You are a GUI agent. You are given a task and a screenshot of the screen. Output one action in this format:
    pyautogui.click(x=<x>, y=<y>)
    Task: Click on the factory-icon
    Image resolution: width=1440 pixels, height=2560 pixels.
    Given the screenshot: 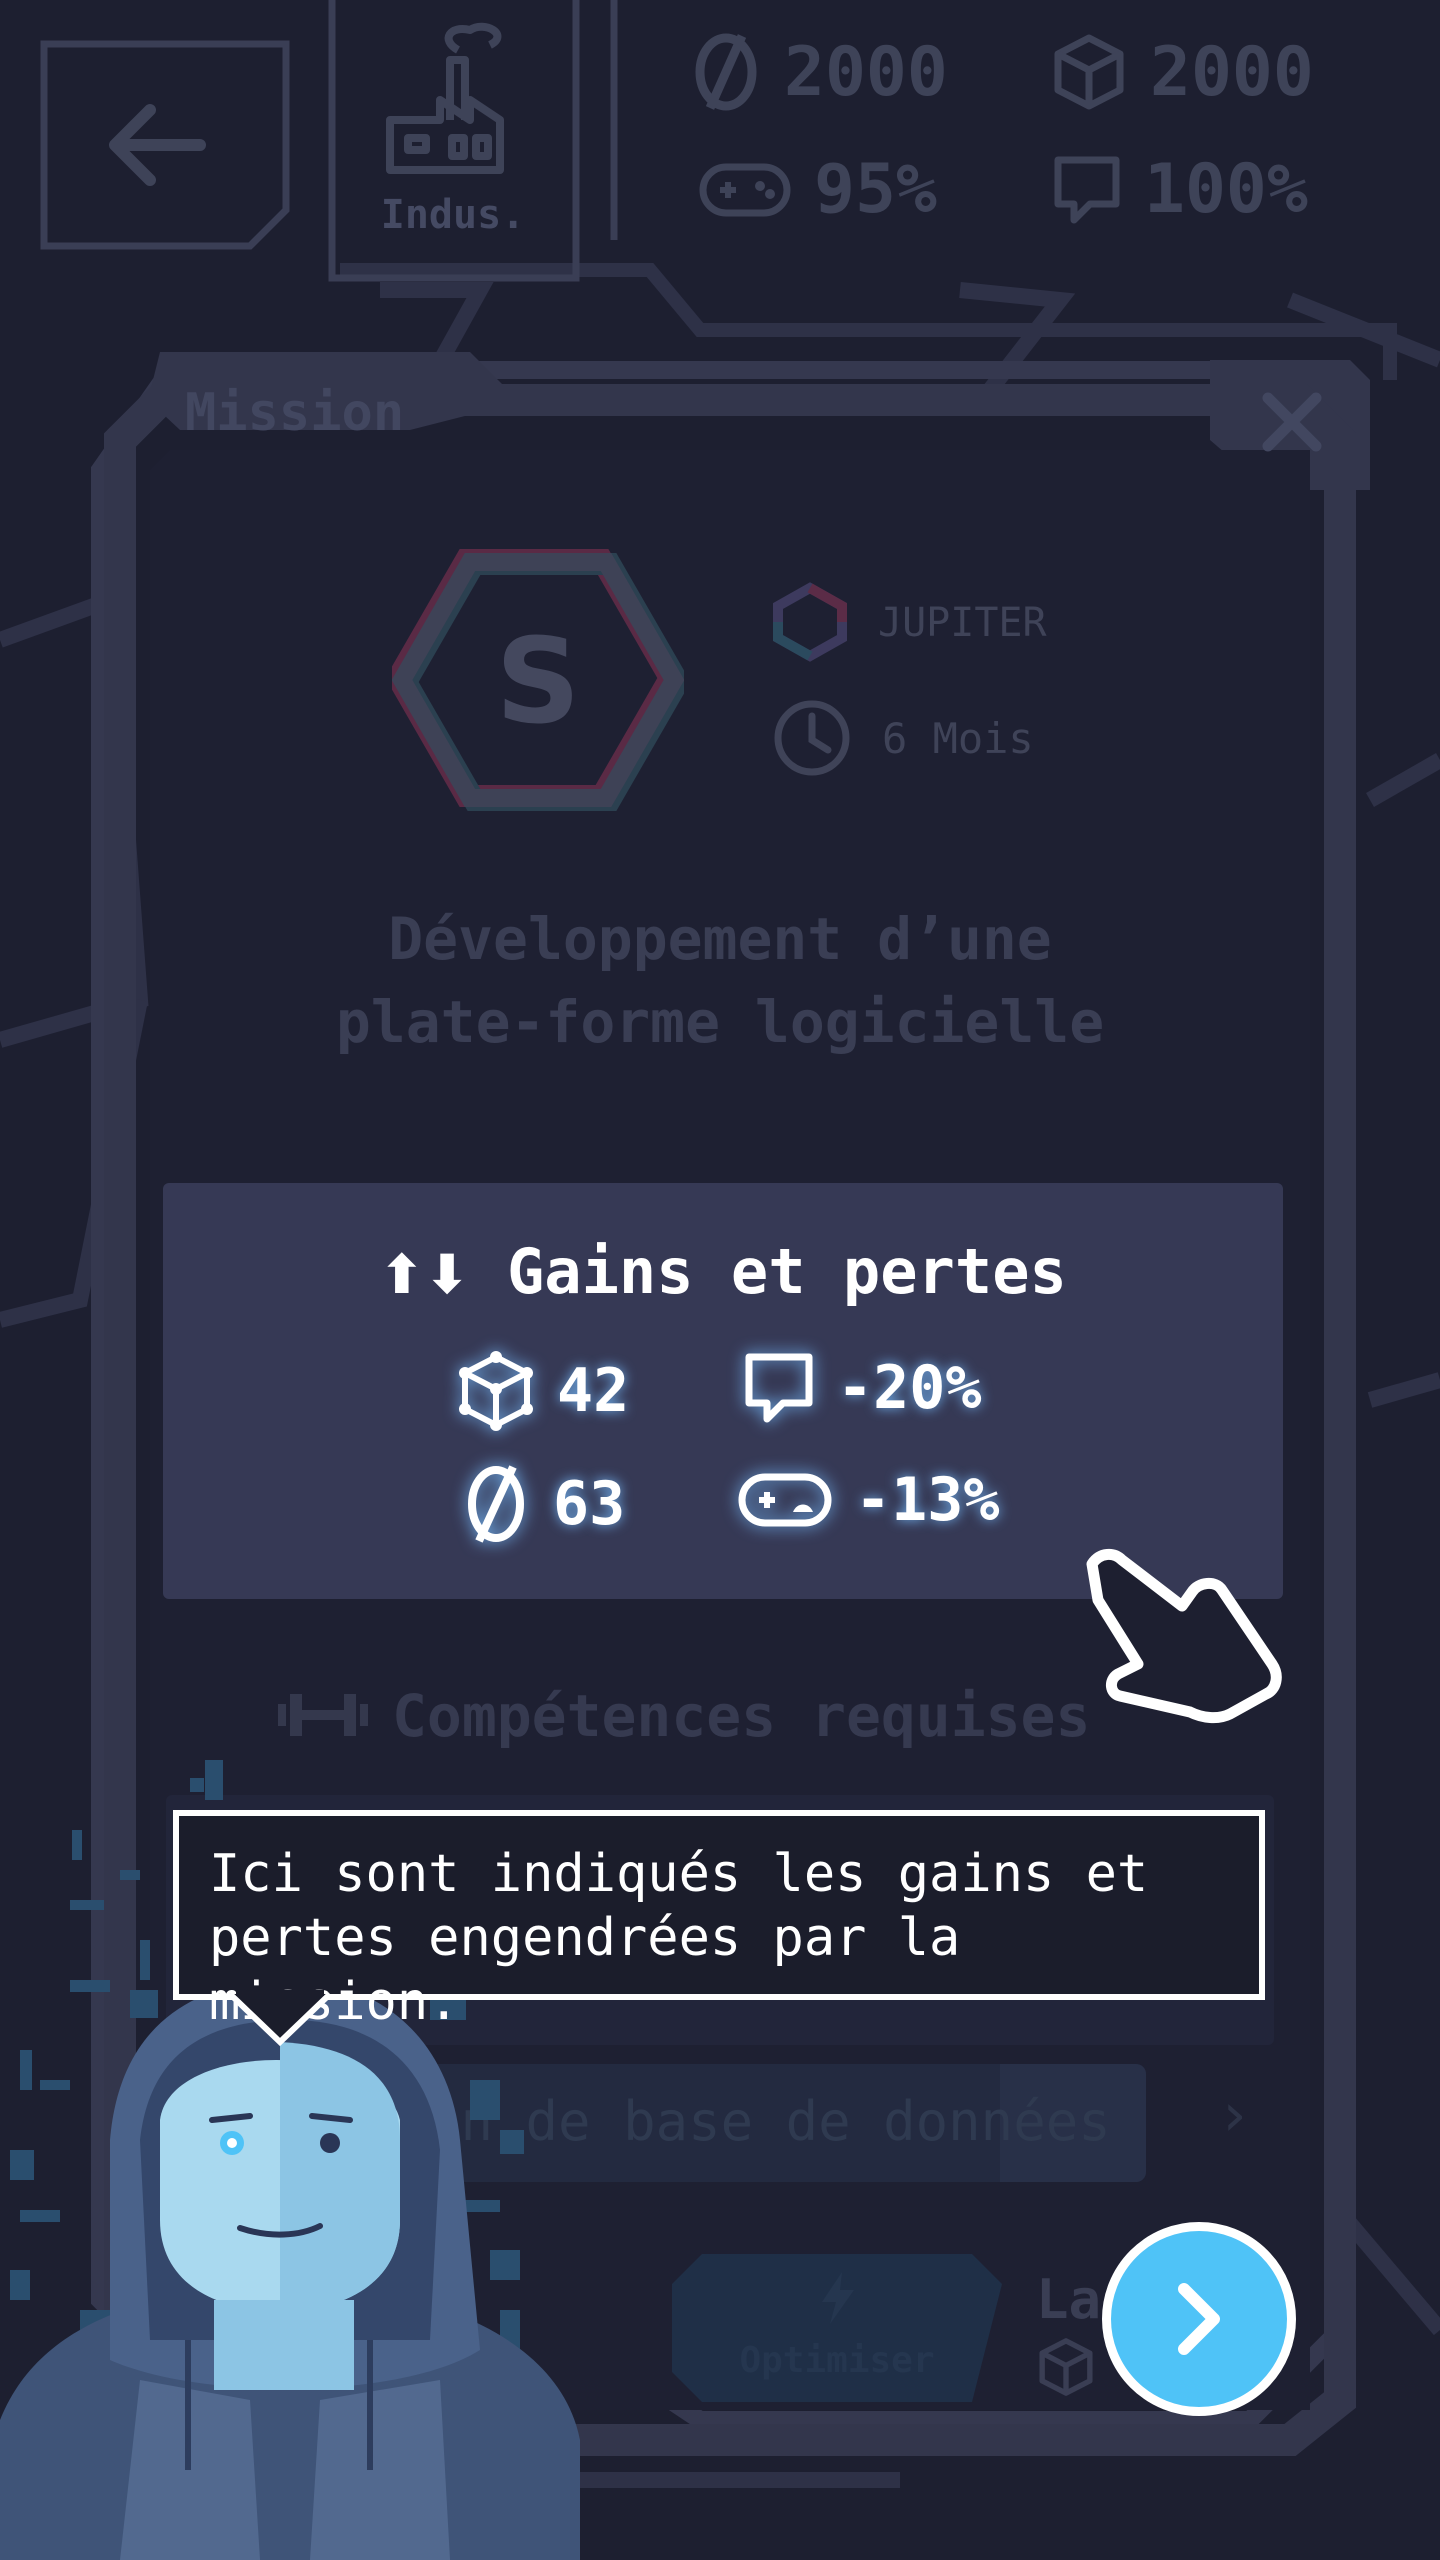 What is the action you would take?
    pyautogui.click(x=445, y=98)
    